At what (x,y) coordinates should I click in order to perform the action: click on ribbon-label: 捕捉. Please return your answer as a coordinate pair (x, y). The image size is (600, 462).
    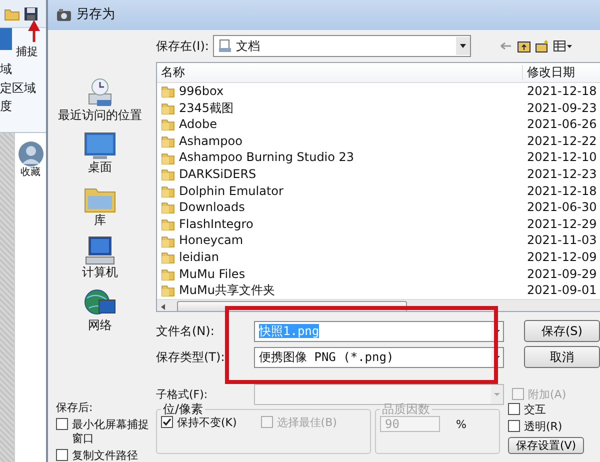
    Looking at the image, I should click on (27, 51).